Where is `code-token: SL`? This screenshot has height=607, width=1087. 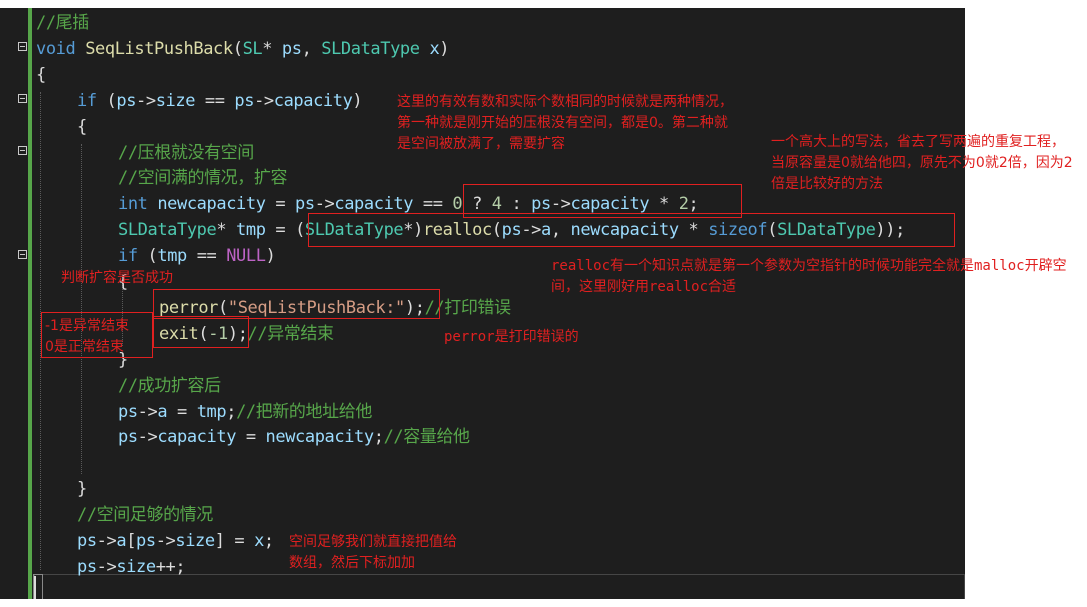 code-token: SL is located at coordinates (252, 48).